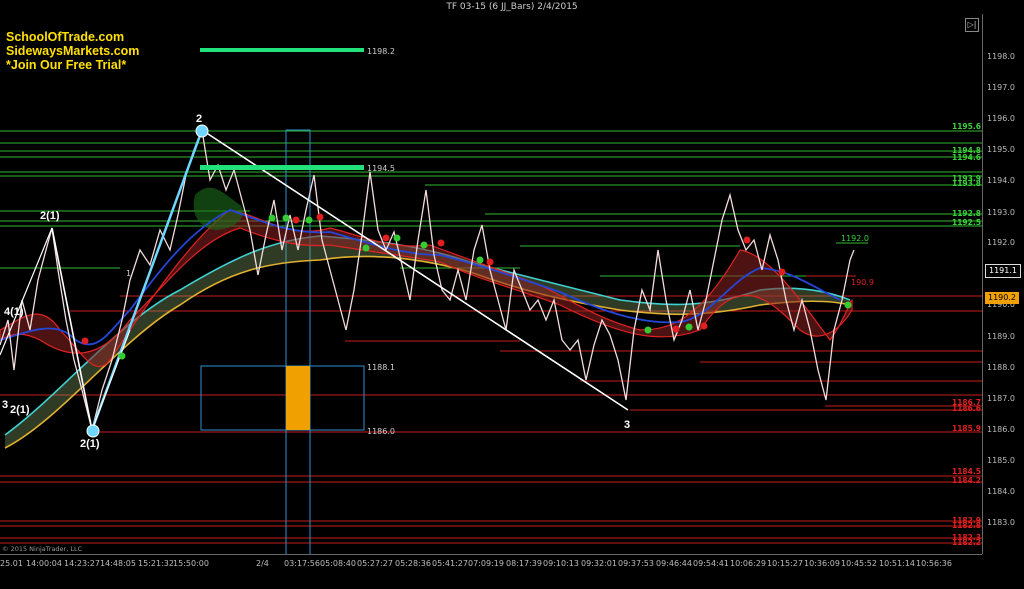  Describe the element at coordinates (966, 542) in the screenshot. I see `level-label: 1182.2` at that location.